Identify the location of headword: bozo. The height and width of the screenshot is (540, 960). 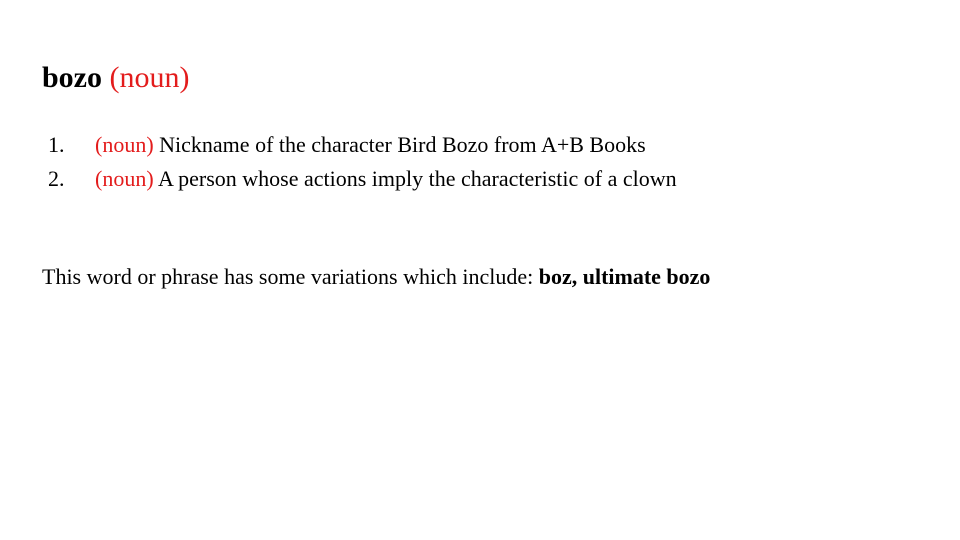
(72, 77).